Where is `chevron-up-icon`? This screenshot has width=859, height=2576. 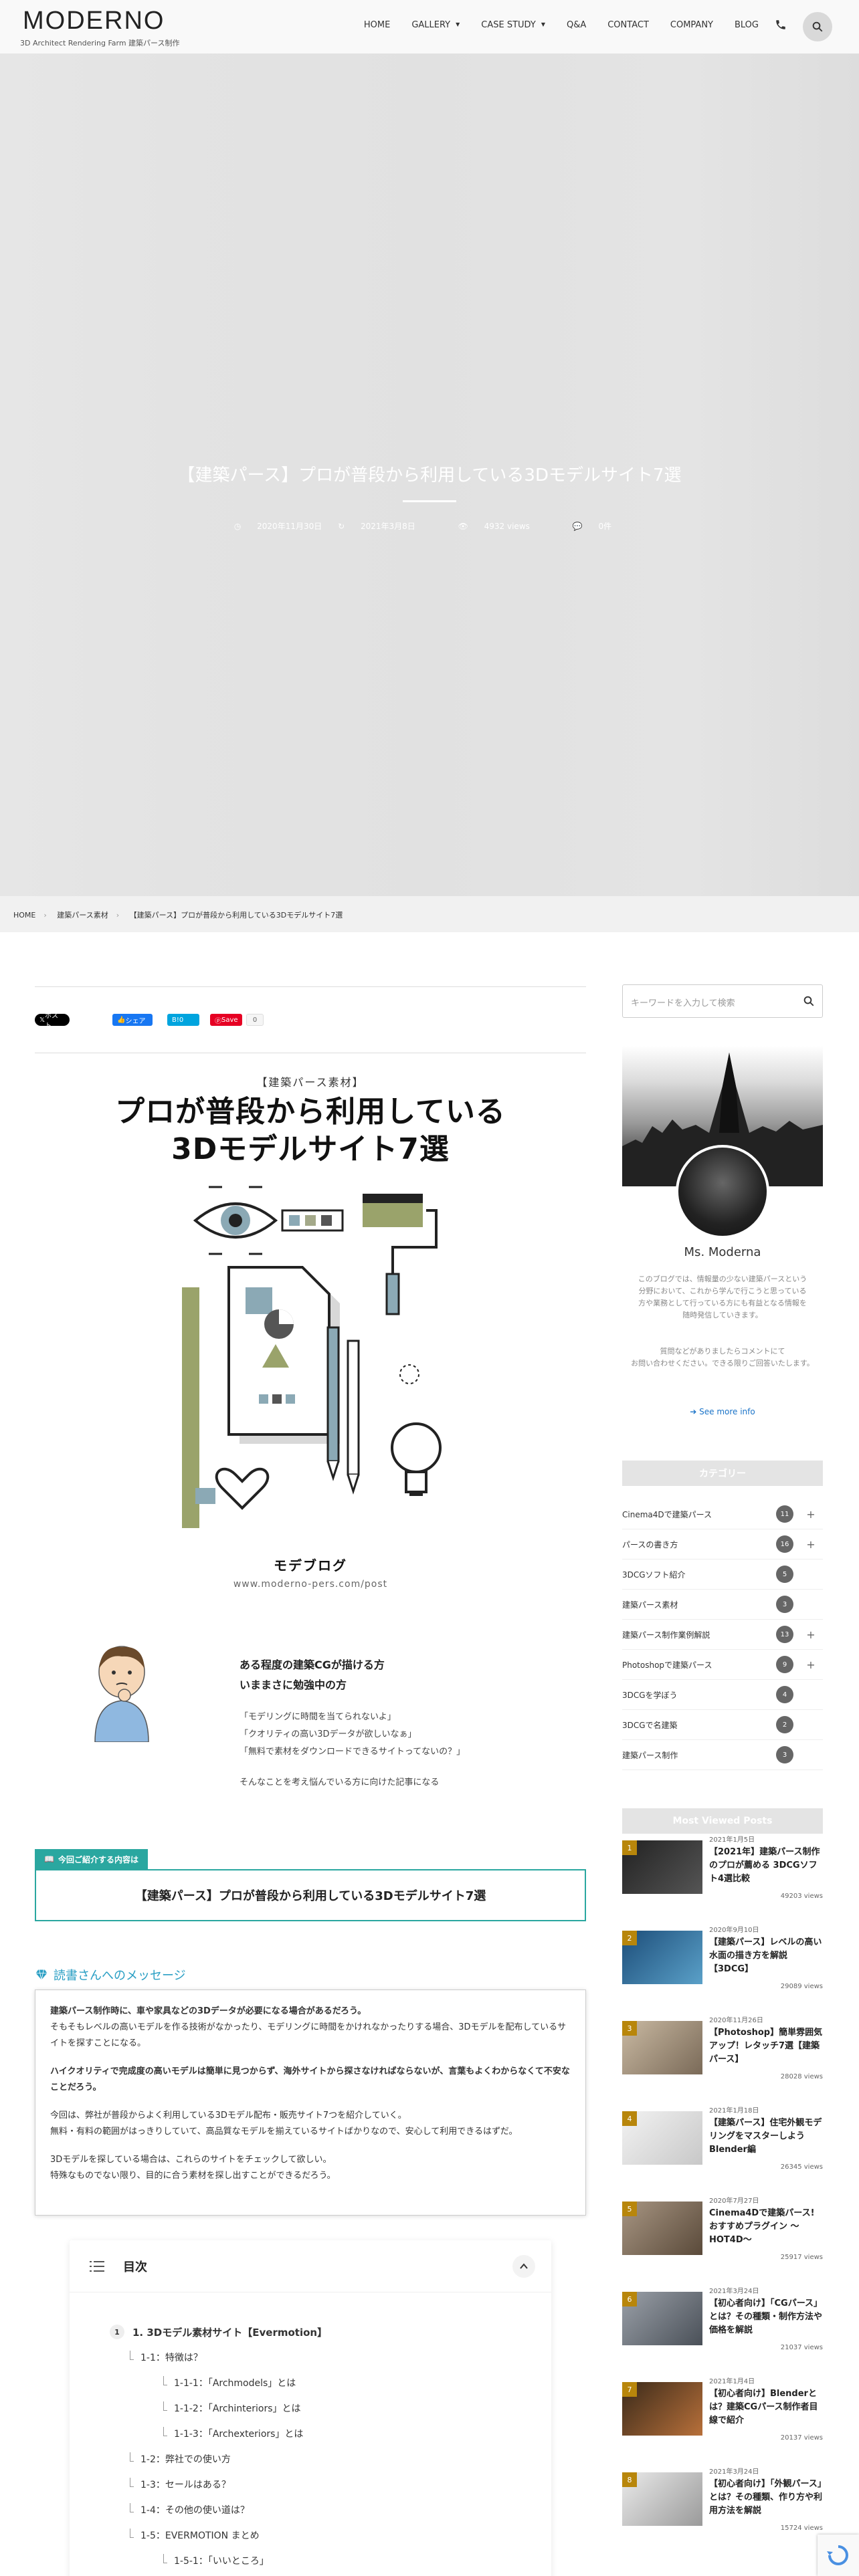 chevron-up-icon is located at coordinates (524, 2266).